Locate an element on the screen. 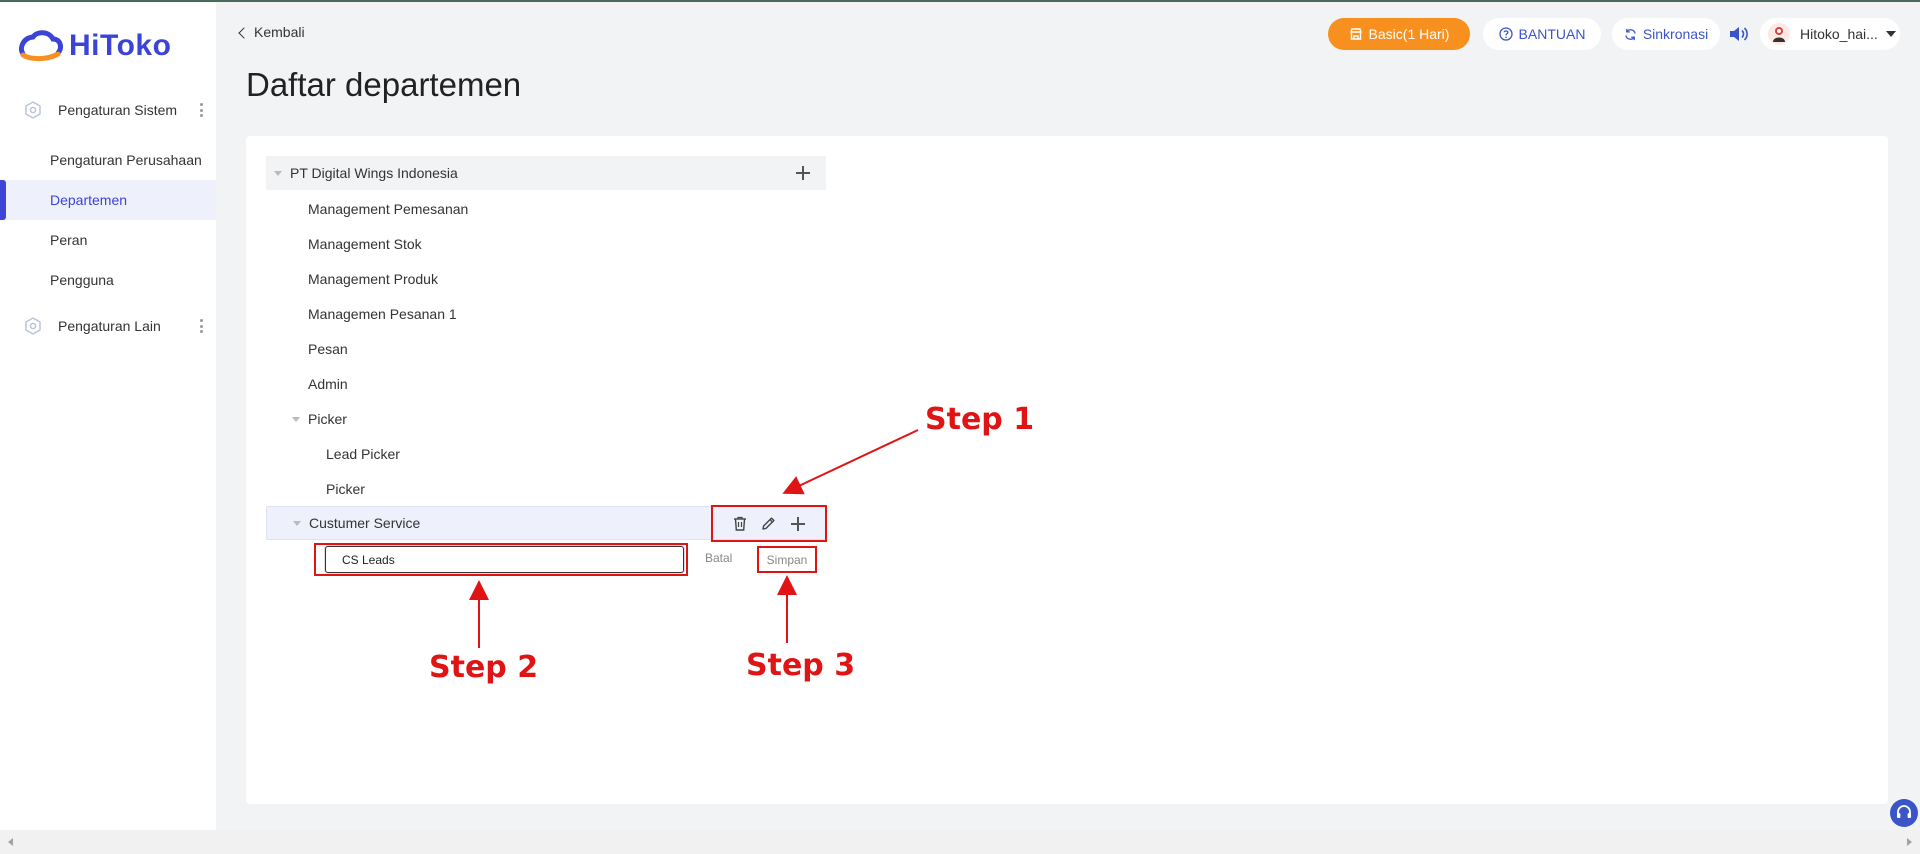  headset-support-icon is located at coordinates (1904, 813).